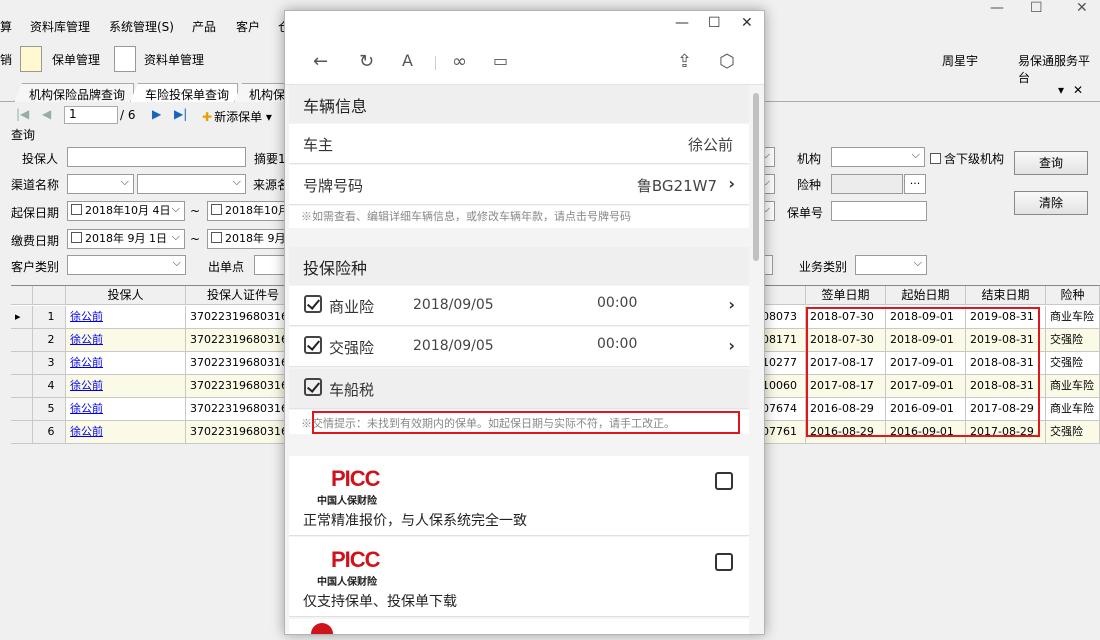 This screenshot has height=640, width=1100. Describe the element at coordinates (126, 265) in the screenshot. I see `customer-type-select` at that location.